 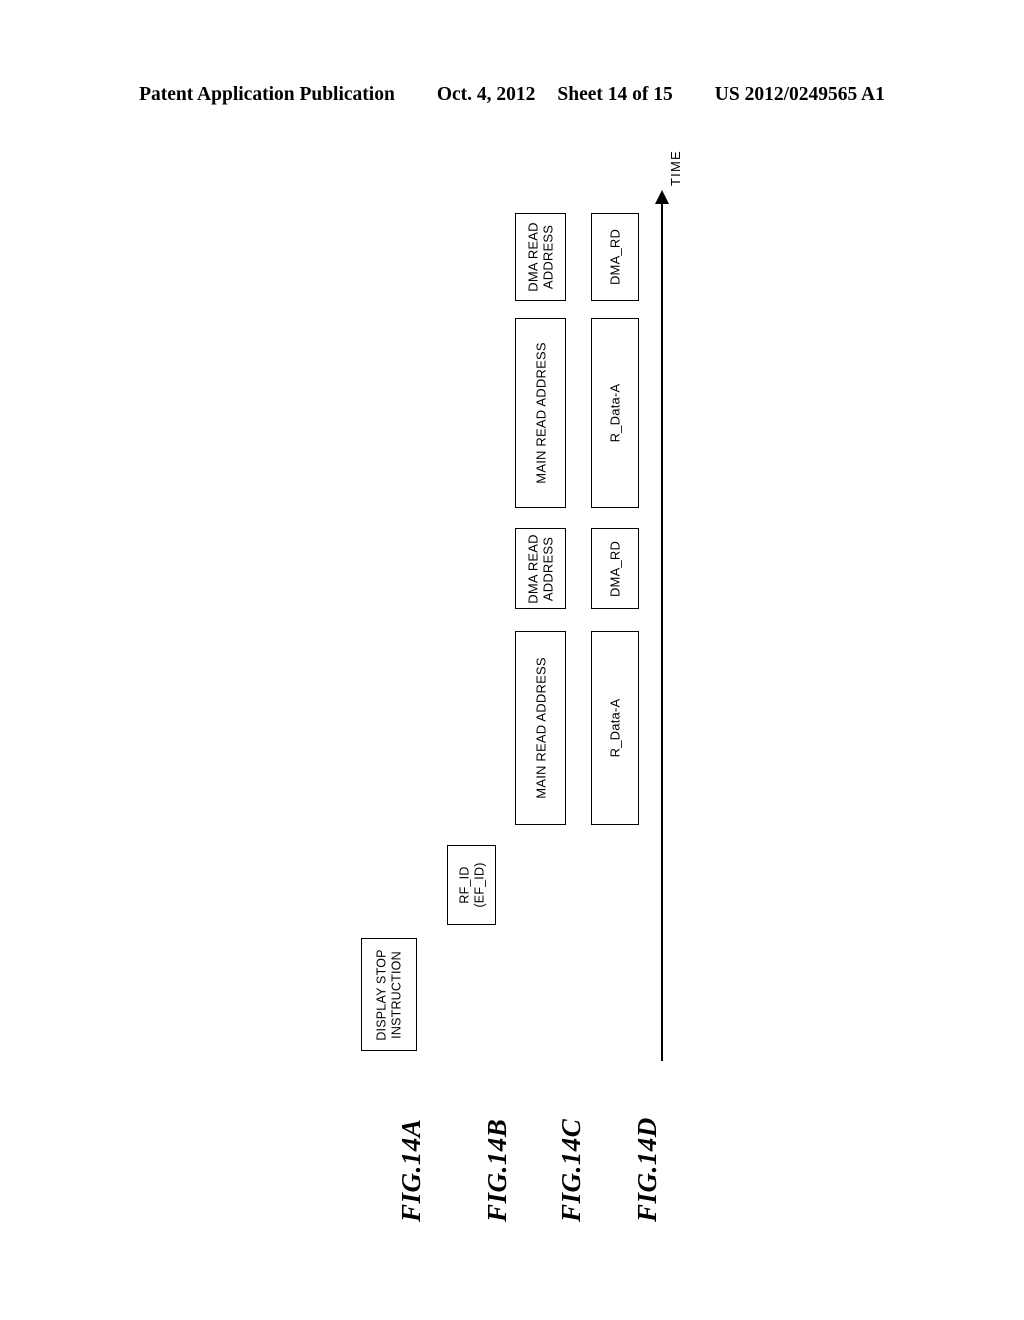 What do you see at coordinates (486, 94) in the screenshot?
I see `header-publication-date: Oct. 4, 2012` at bounding box center [486, 94].